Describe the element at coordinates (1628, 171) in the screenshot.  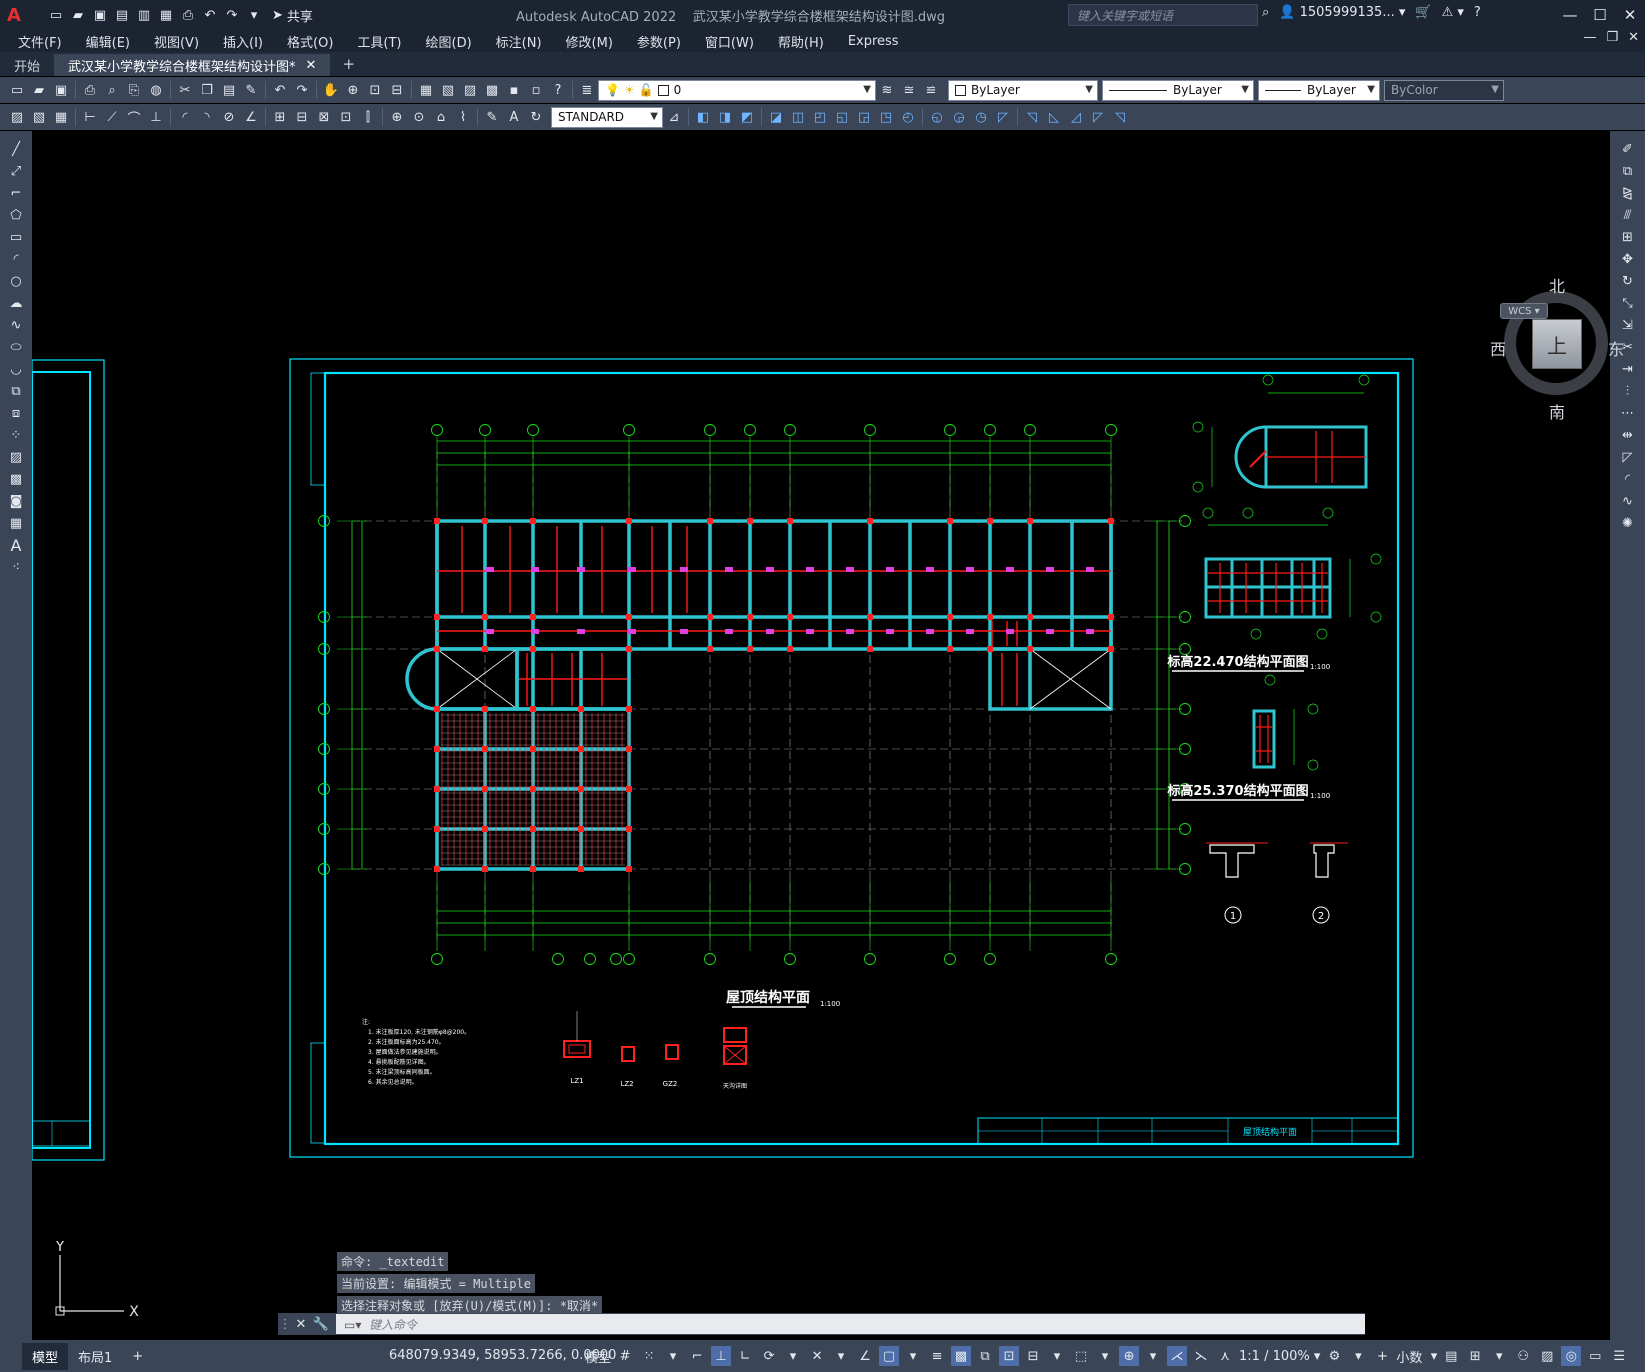
I see `copy-object-icon: ⧉` at that location.